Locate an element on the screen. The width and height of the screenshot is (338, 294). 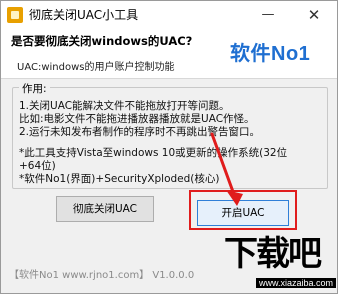
brand-logo: 软件No1 is located at coordinates (270, 54).